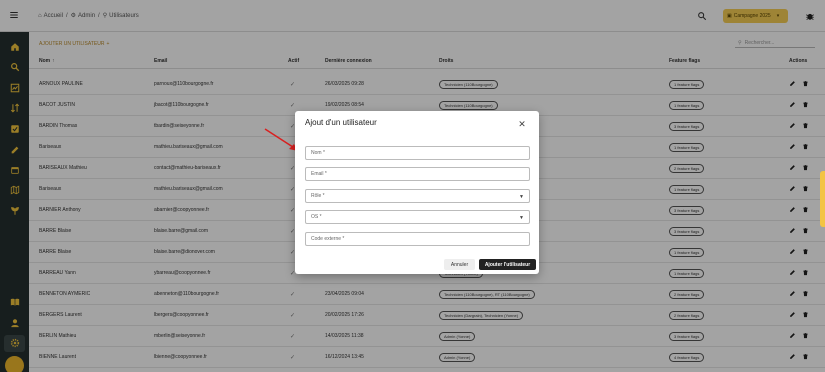 The image size is (825, 372). I want to click on side-scroll-handle, so click(822, 199).